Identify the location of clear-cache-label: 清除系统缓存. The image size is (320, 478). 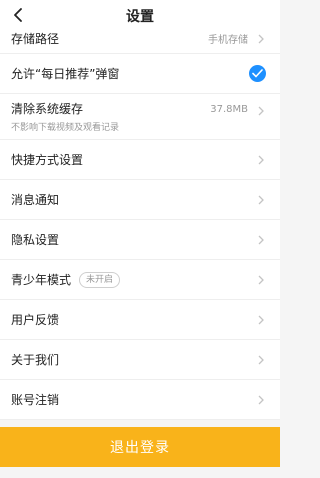
(47, 108).